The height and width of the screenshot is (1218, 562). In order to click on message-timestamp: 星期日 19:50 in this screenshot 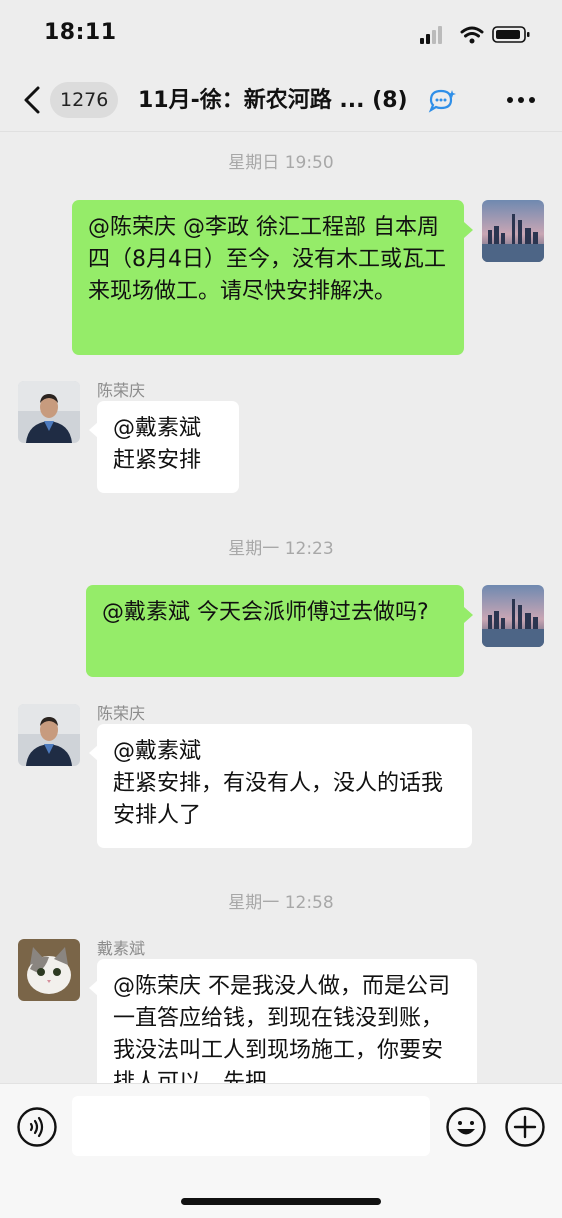, I will do `click(281, 163)`.